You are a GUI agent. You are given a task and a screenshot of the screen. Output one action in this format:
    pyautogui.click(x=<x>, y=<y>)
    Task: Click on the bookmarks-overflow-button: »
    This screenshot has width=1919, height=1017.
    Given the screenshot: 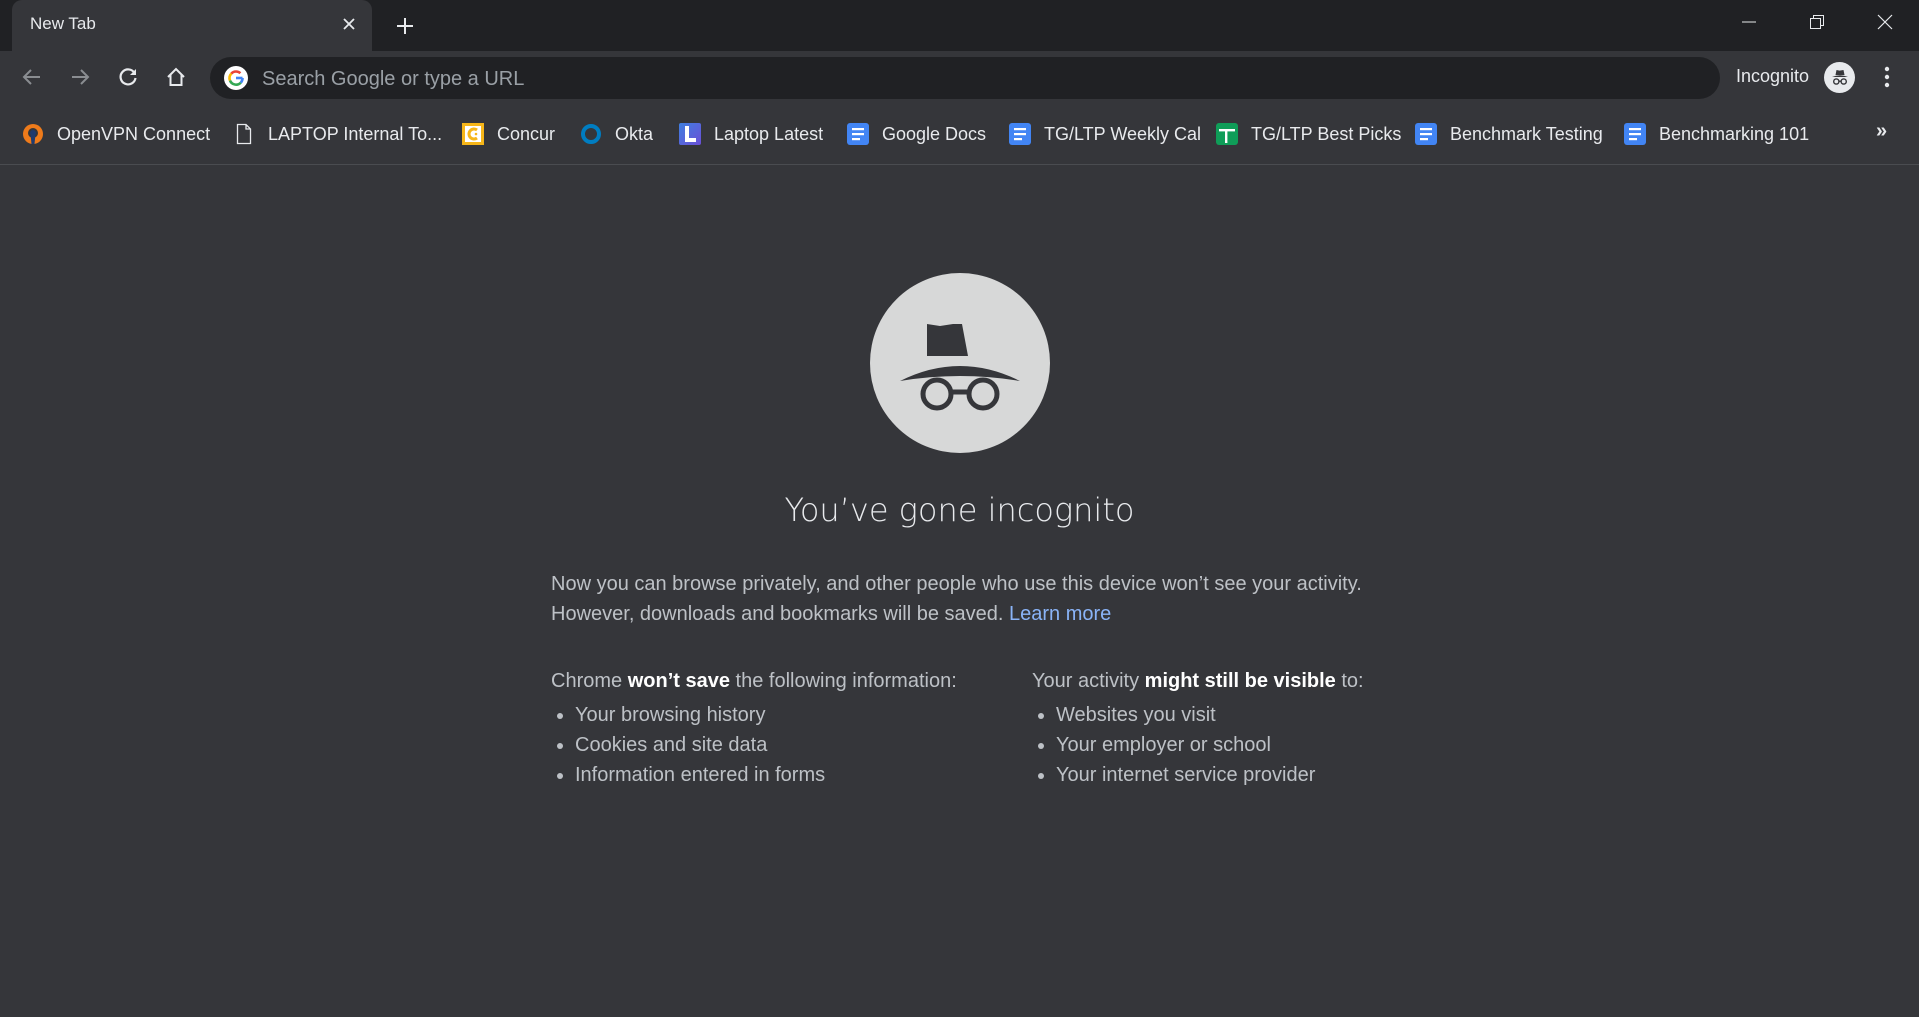 What is the action you would take?
    pyautogui.click(x=1881, y=131)
    